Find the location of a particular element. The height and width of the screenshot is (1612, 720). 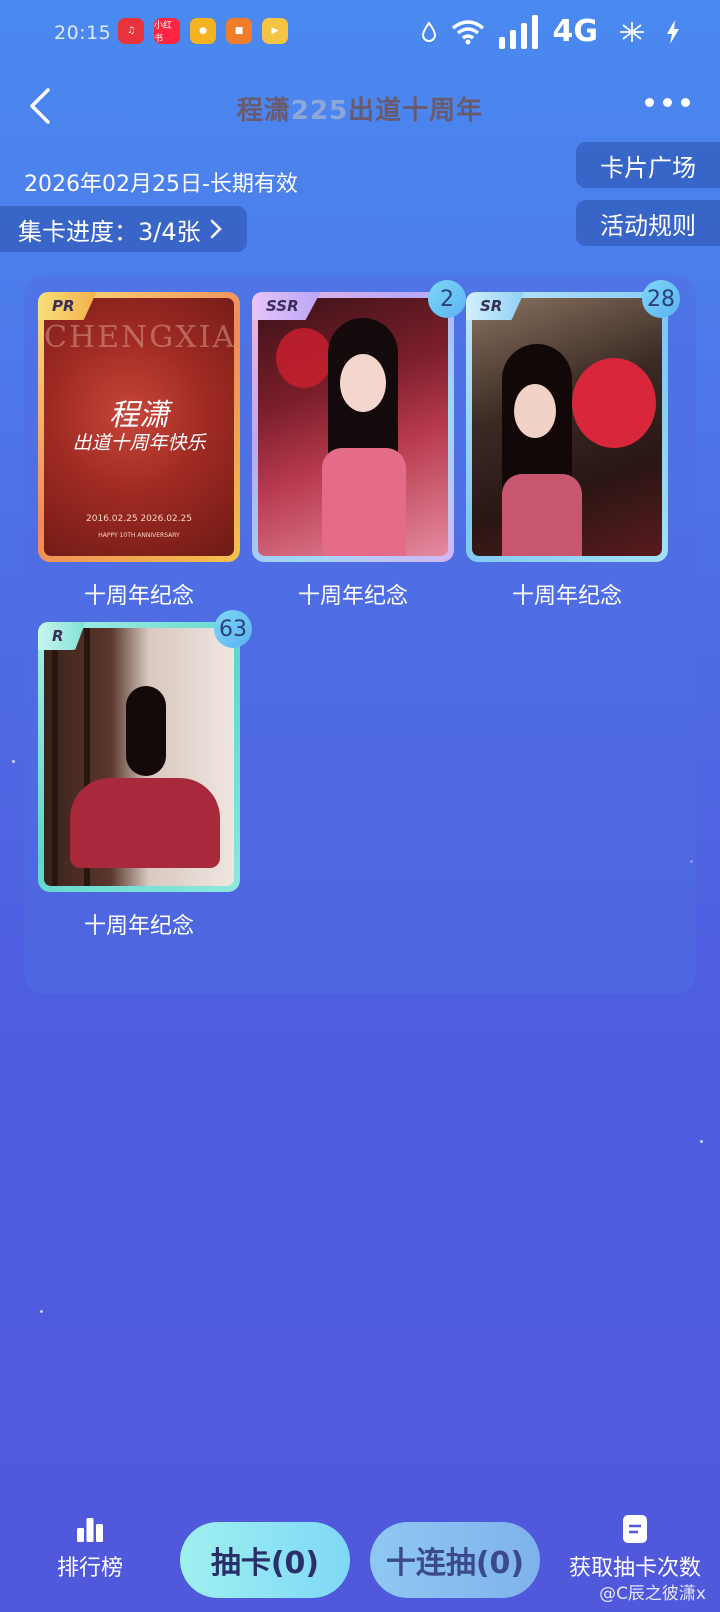

card-item: SR 28 十周年纪念 is located at coordinates (573, 445).